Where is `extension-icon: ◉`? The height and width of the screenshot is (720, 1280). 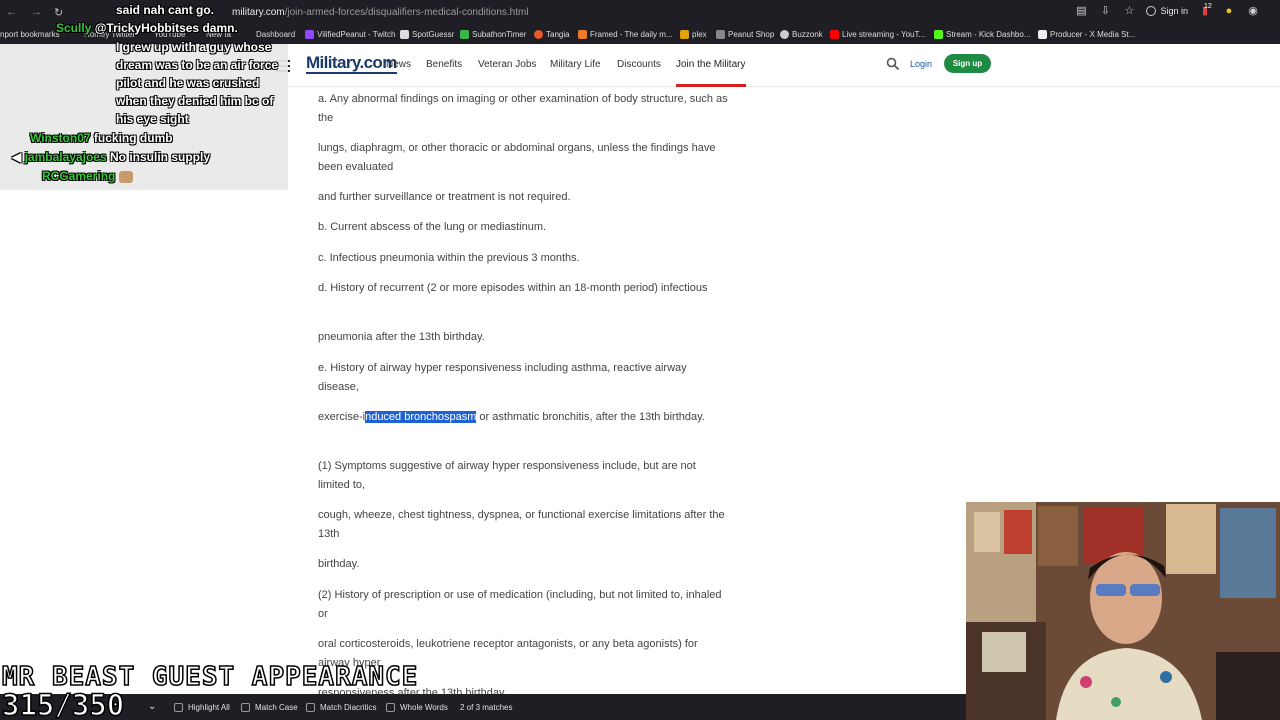
extension-icon: ◉ is located at coordinates (1253, 11).